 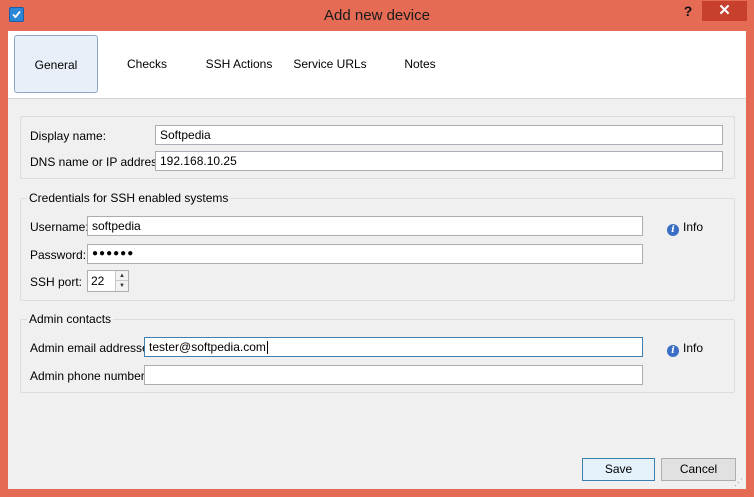 I want to click on tab-ssh-actions: SSH Actions, so click(x=239, y=64).